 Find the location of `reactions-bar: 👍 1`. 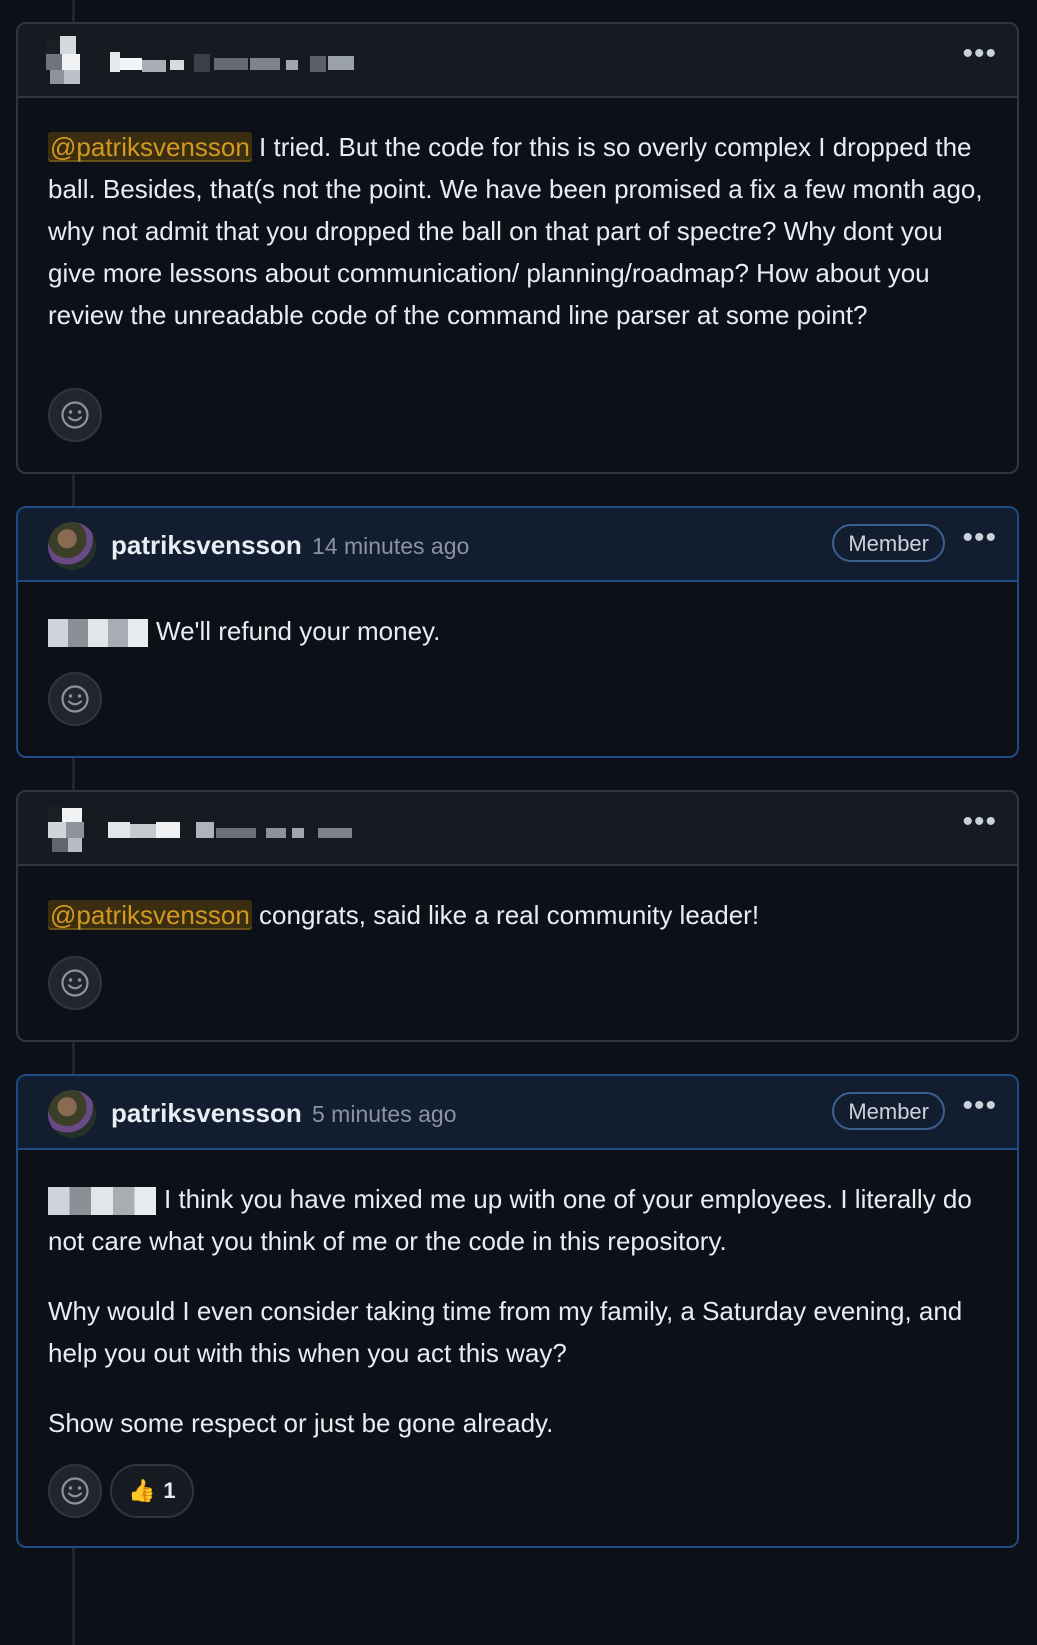

reactions-bar: 👍 1 is located at coordinates (121, 1491).